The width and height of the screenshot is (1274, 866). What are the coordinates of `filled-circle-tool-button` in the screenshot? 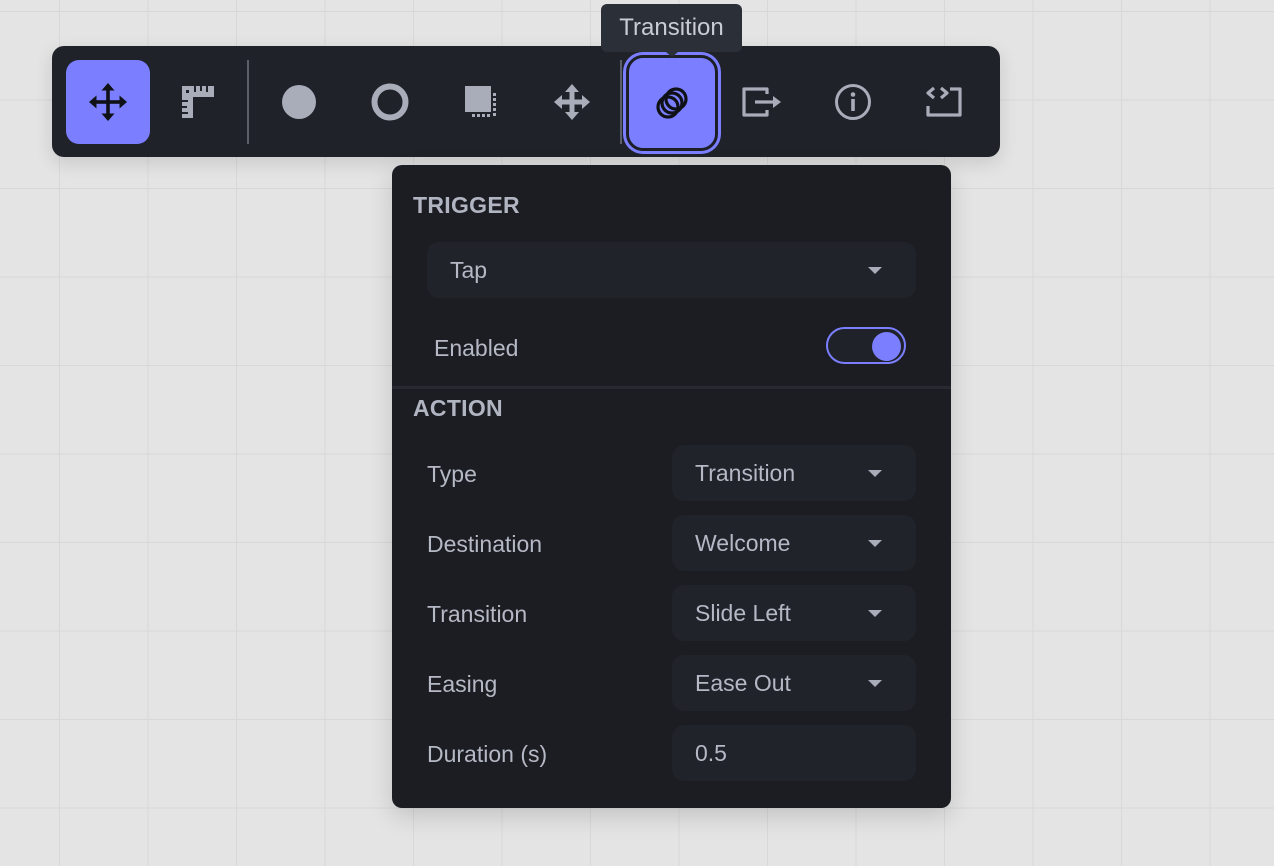 It's located at (299, 102).